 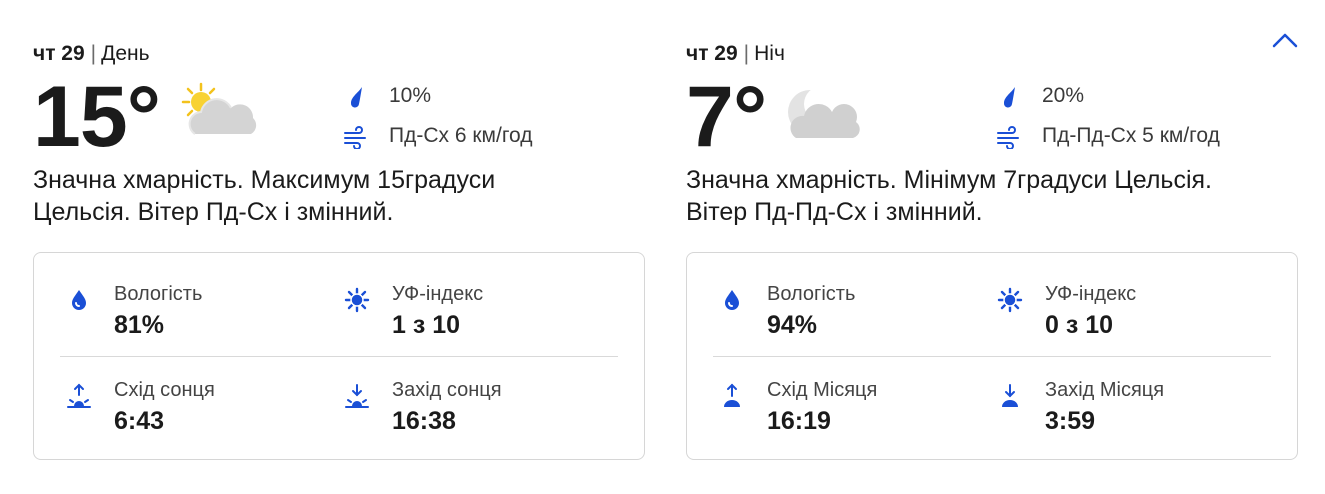 I want to click on night-precipitation-value: 20%, so click(x=1063, y=95).